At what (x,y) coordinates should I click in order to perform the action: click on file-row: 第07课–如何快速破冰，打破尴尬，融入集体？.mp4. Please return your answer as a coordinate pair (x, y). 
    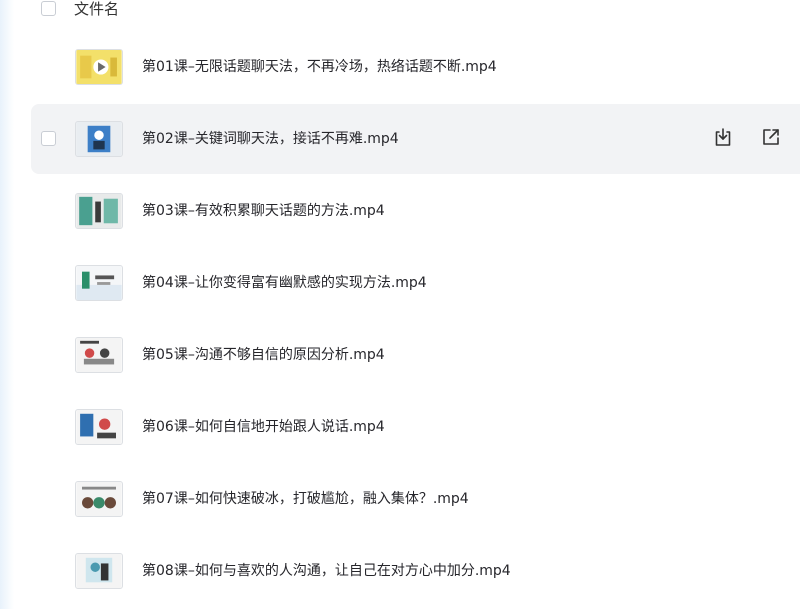
    Looking at the image, I should click on (415, 499).